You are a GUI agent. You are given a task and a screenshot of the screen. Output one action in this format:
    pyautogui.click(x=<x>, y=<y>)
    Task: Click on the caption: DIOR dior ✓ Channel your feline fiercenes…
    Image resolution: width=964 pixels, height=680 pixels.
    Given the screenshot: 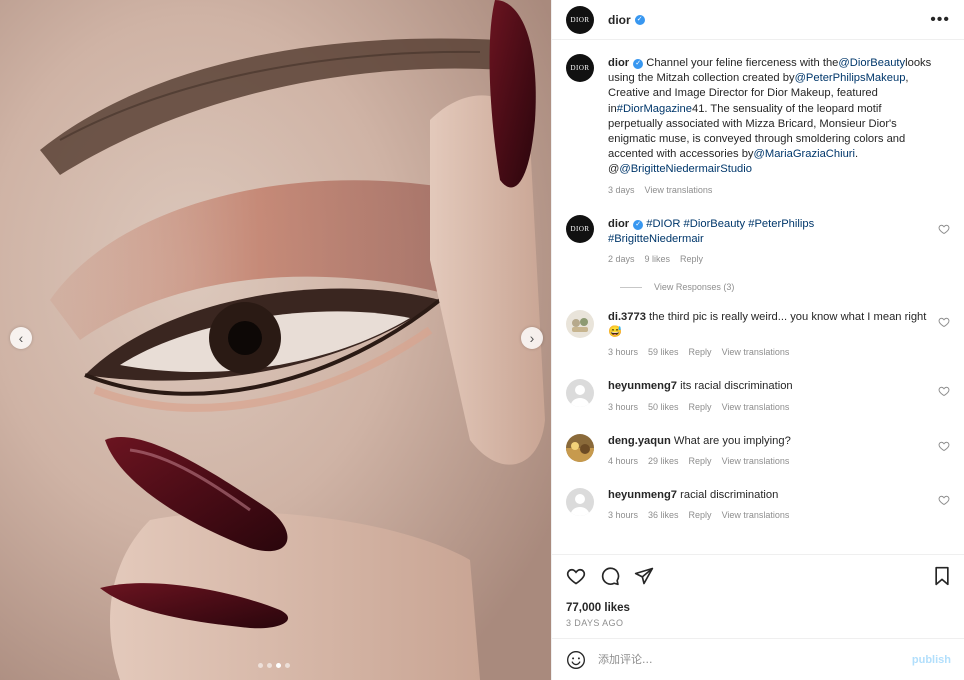 What is the action you would take?
    pyautogui.click(x=758, y=124)
    